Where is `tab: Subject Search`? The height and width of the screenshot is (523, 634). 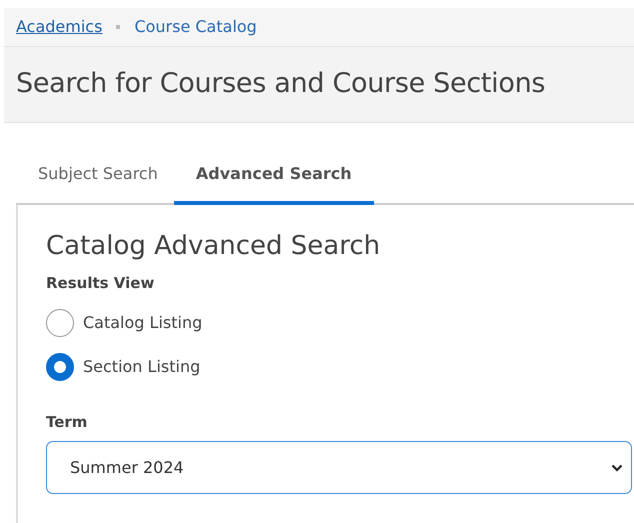 tab: Subject Search is located at coordinates (98, 178).